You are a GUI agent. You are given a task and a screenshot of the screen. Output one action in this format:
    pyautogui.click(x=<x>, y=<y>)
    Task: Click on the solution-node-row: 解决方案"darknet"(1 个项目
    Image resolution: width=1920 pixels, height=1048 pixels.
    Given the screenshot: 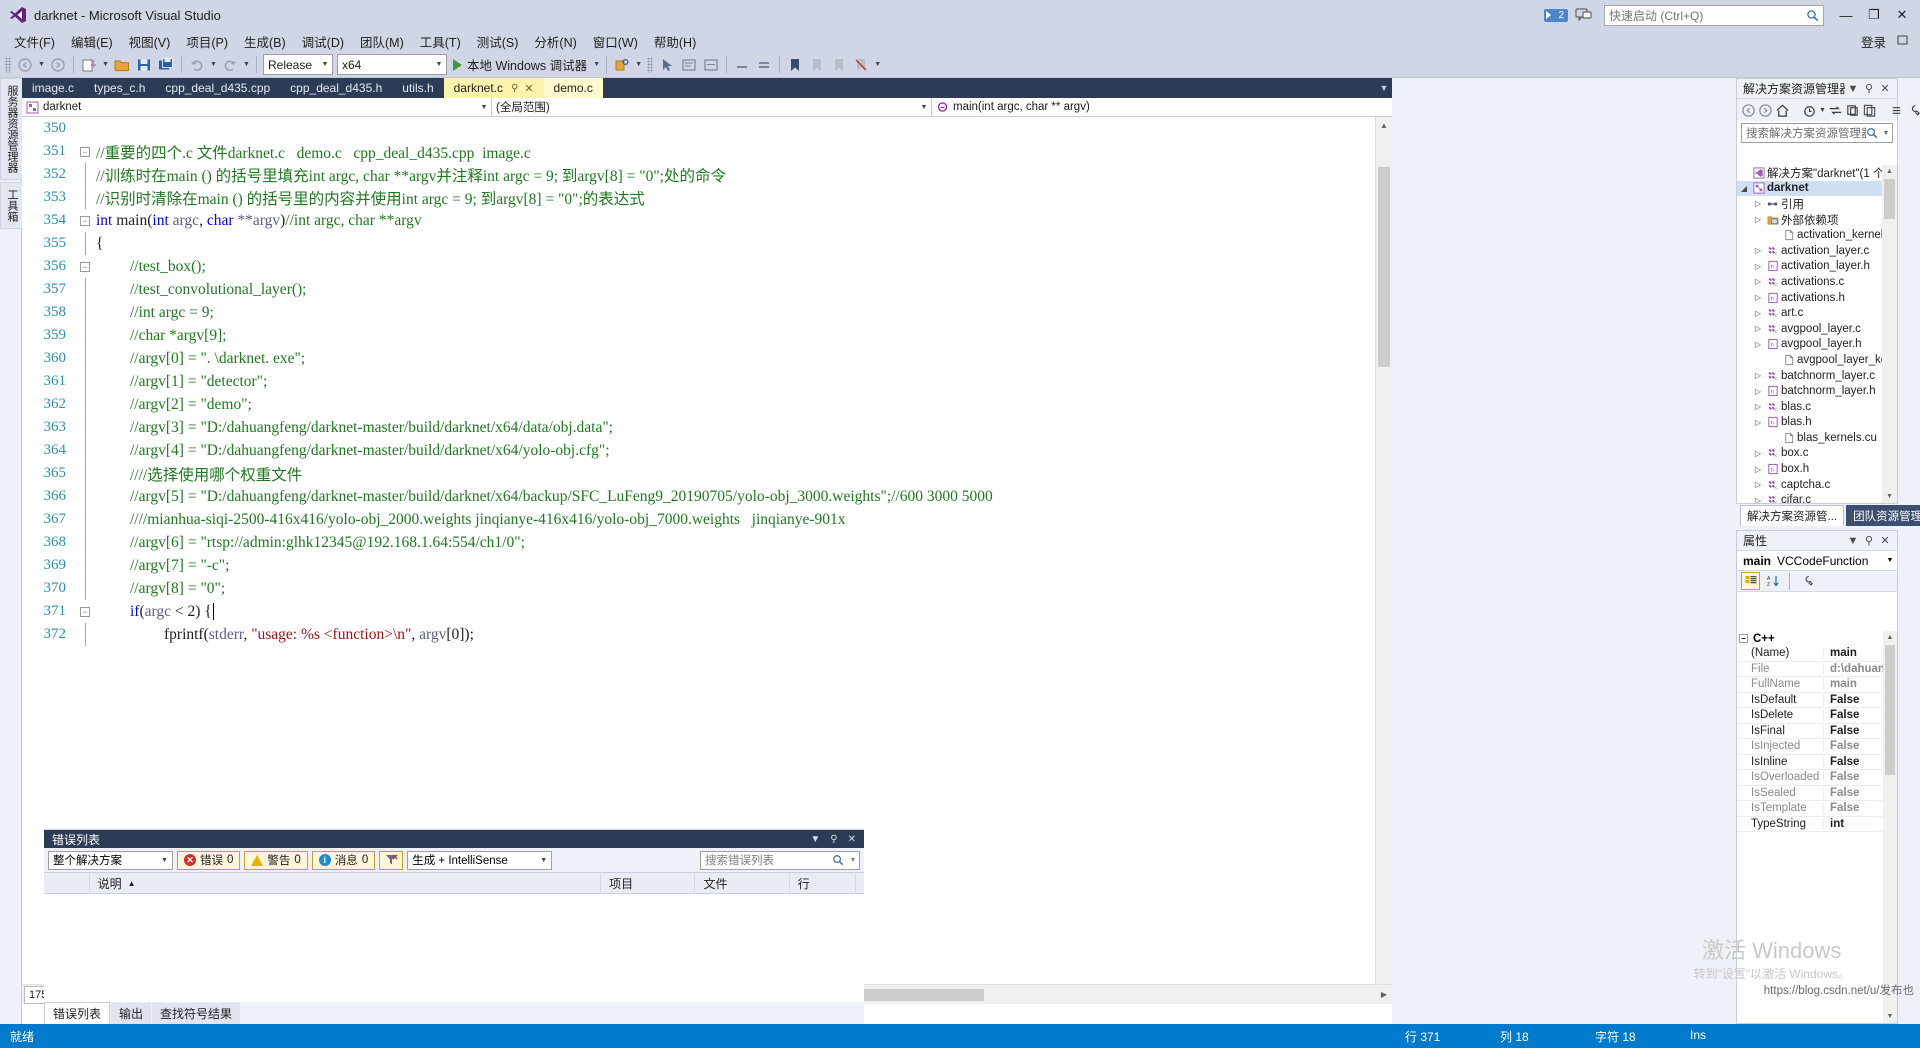 What is the action you would take?
    pyautogui.click(x=1817, y=173)
    